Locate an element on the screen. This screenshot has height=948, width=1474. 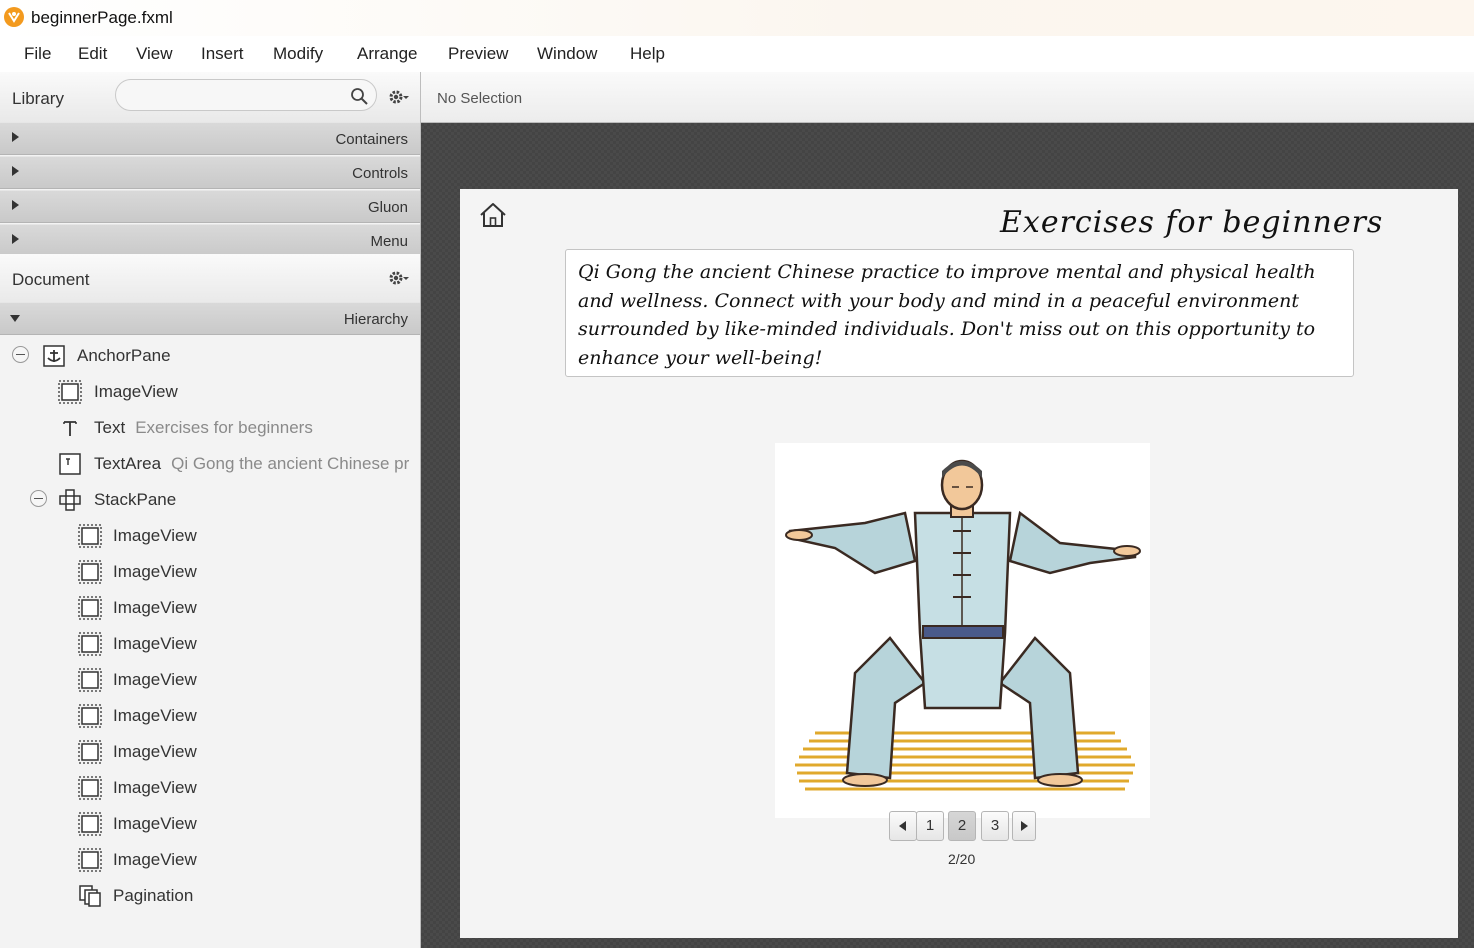
pagination-page-2: 2 is located at coordinates (962, 826).